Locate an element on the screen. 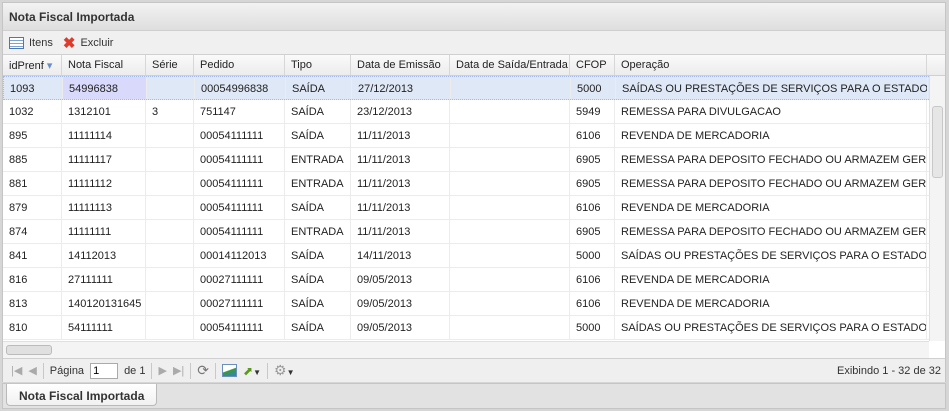  table-cell: 881 is located at coordinates (32, 183).